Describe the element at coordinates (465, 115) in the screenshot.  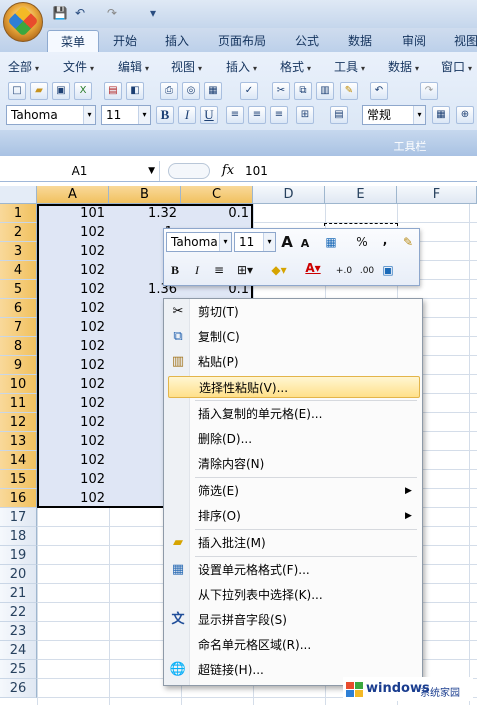
I see `insert-cells-icon: ⊕` at that location.